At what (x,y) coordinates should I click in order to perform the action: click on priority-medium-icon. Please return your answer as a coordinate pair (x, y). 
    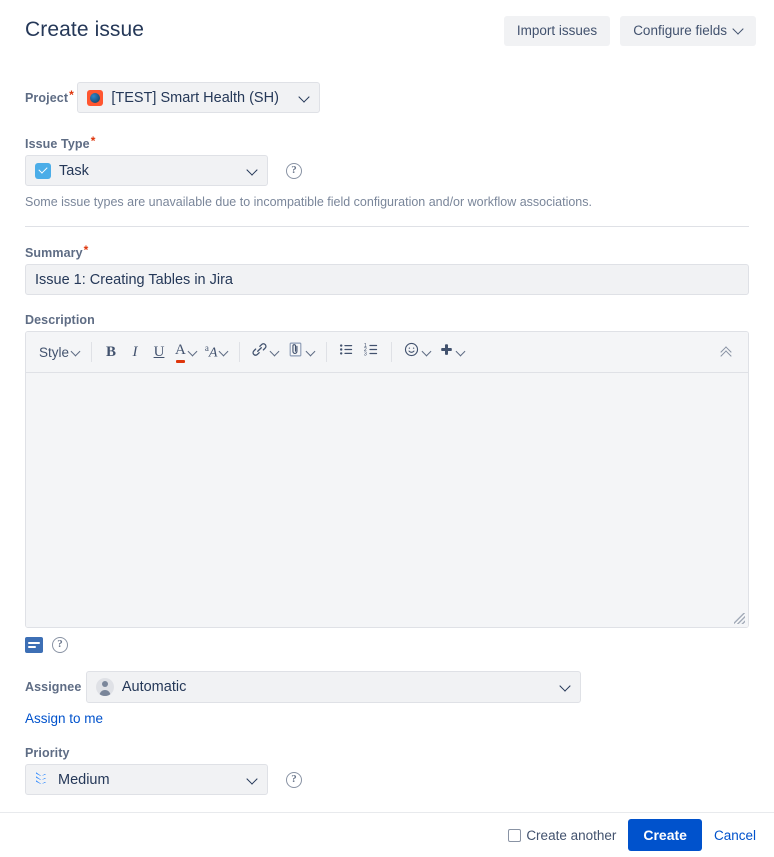
    Looking at the image, I should click on (42, 779).